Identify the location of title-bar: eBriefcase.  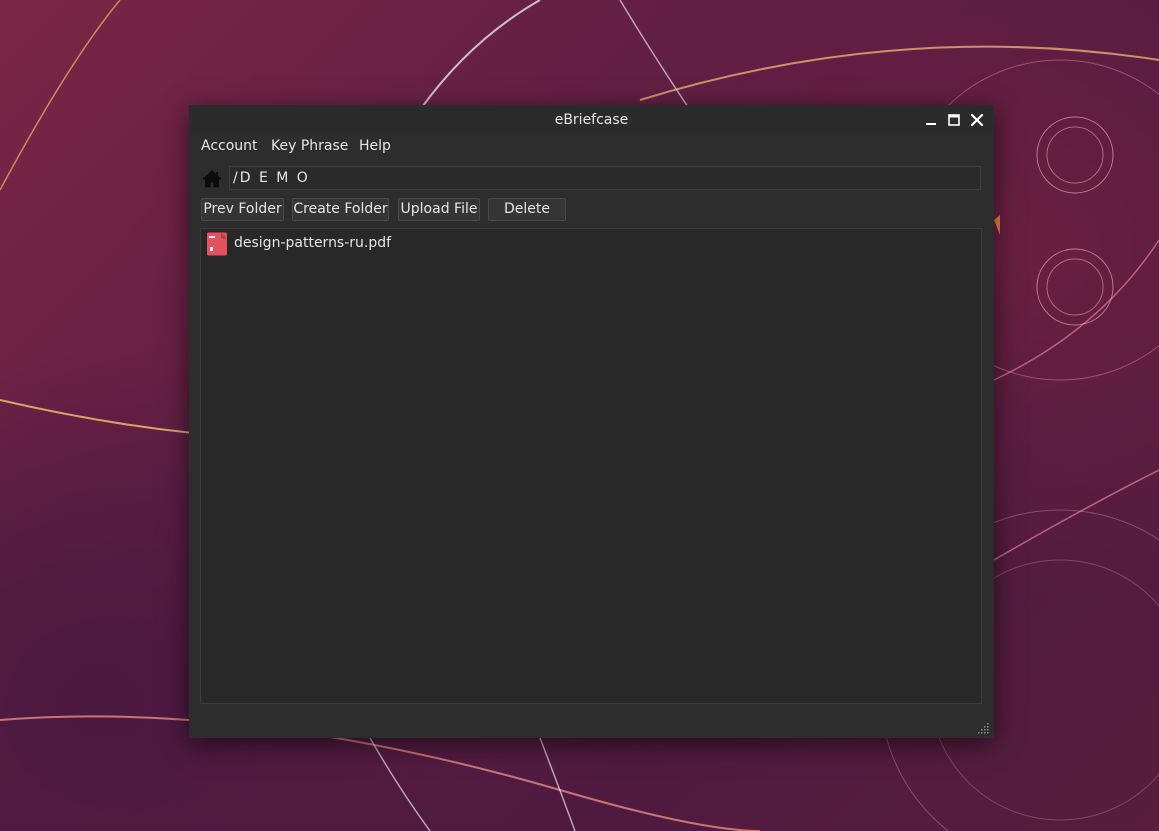
(591, 120).